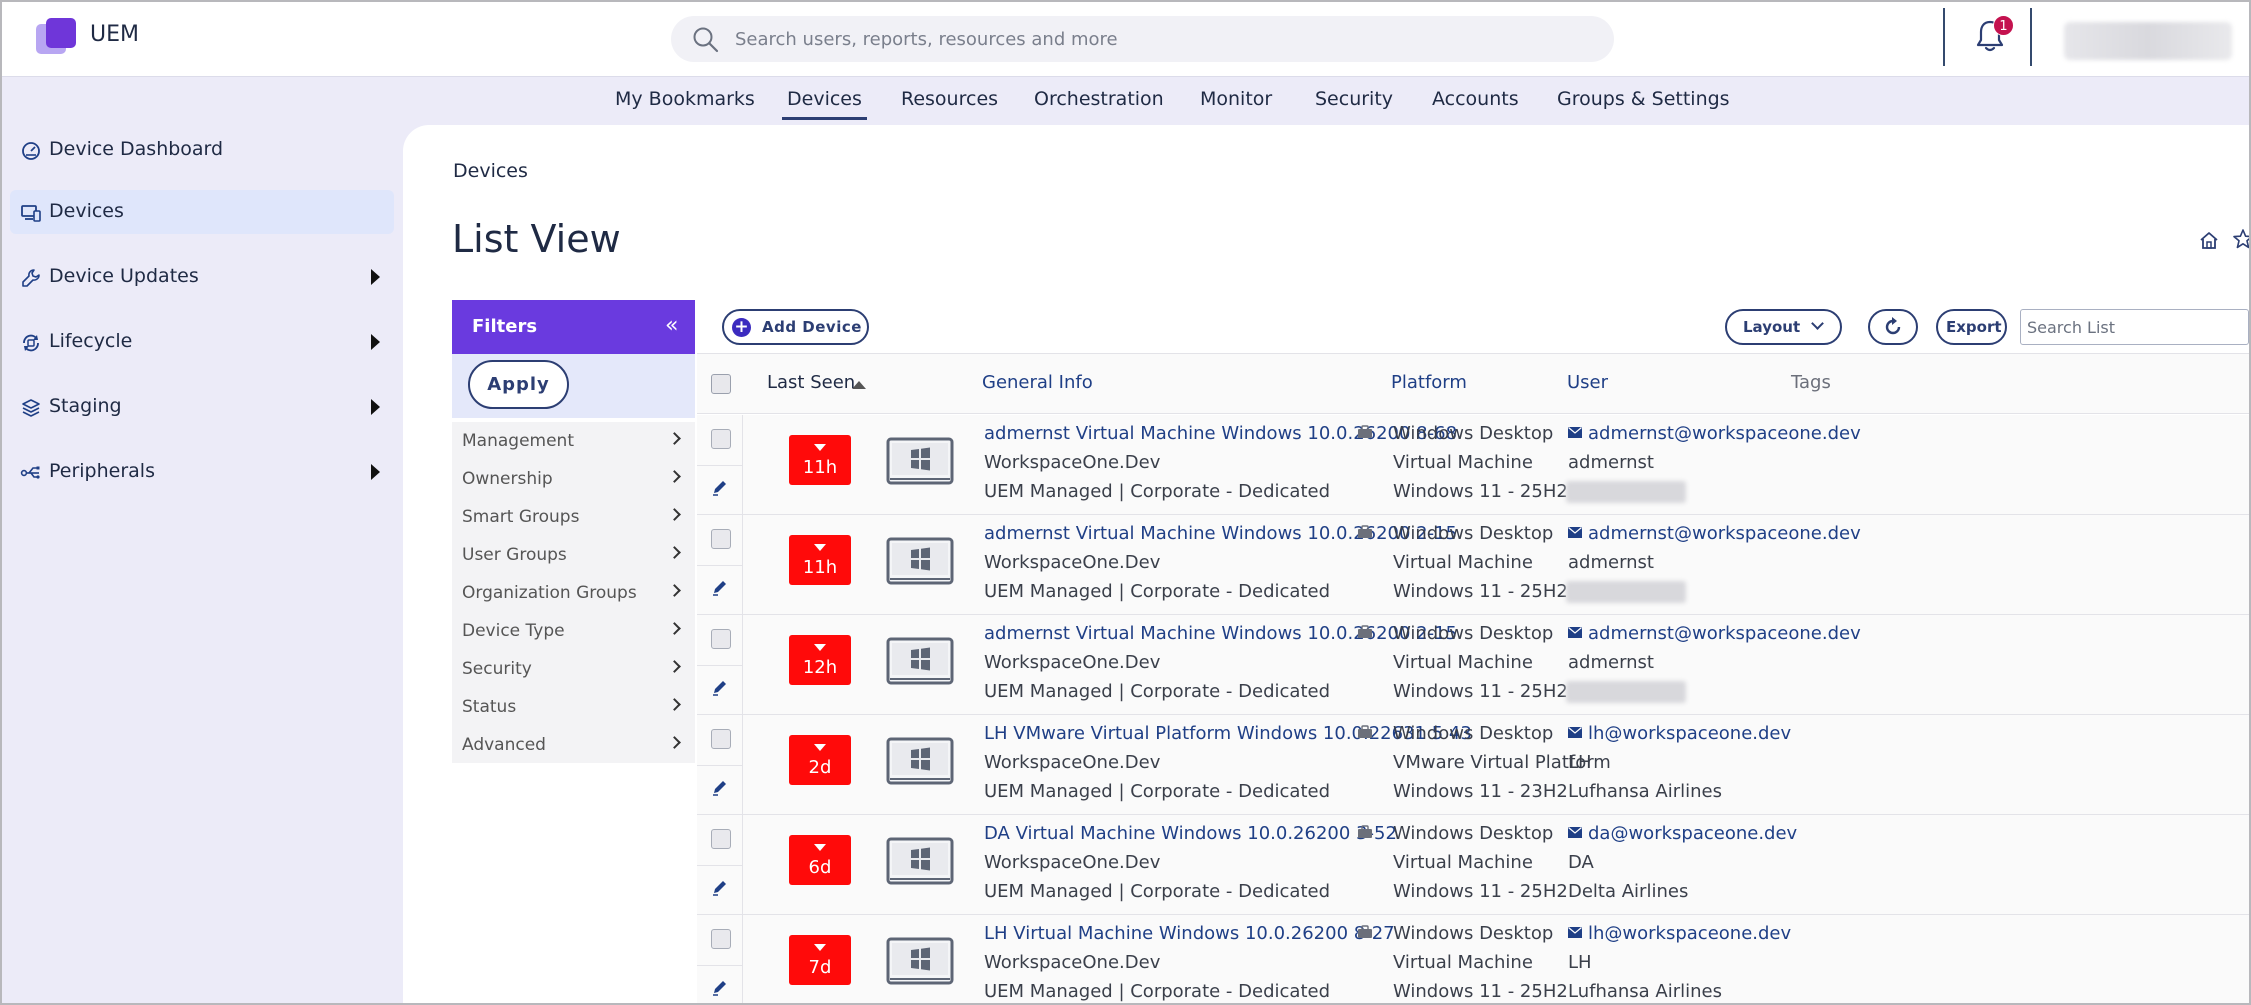 The image size is (2251, 1005). What do you see at coordinates (202, 150) in the screenshot?
I see `sidebar-item-device-dashboard: Device Dashboard` at bounding box center [202, 150].